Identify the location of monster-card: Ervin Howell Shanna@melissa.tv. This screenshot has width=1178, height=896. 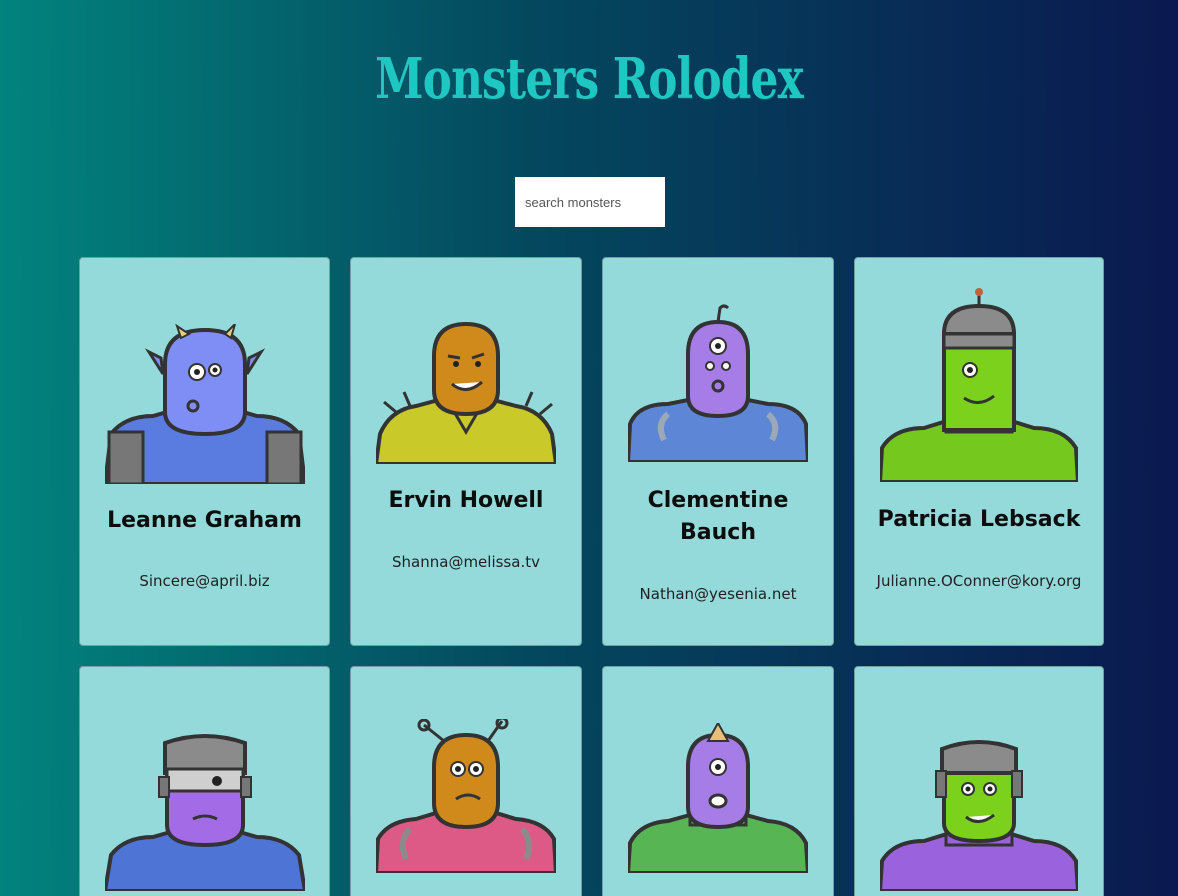
(466, 451).